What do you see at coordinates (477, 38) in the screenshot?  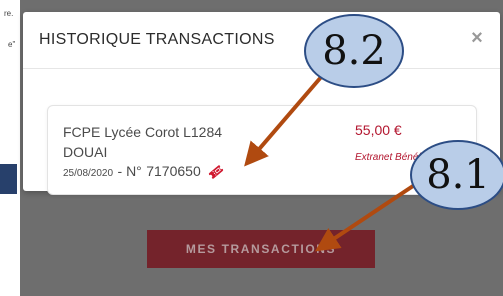 I see `close-icon: ×` at bounding box center [477, 38].